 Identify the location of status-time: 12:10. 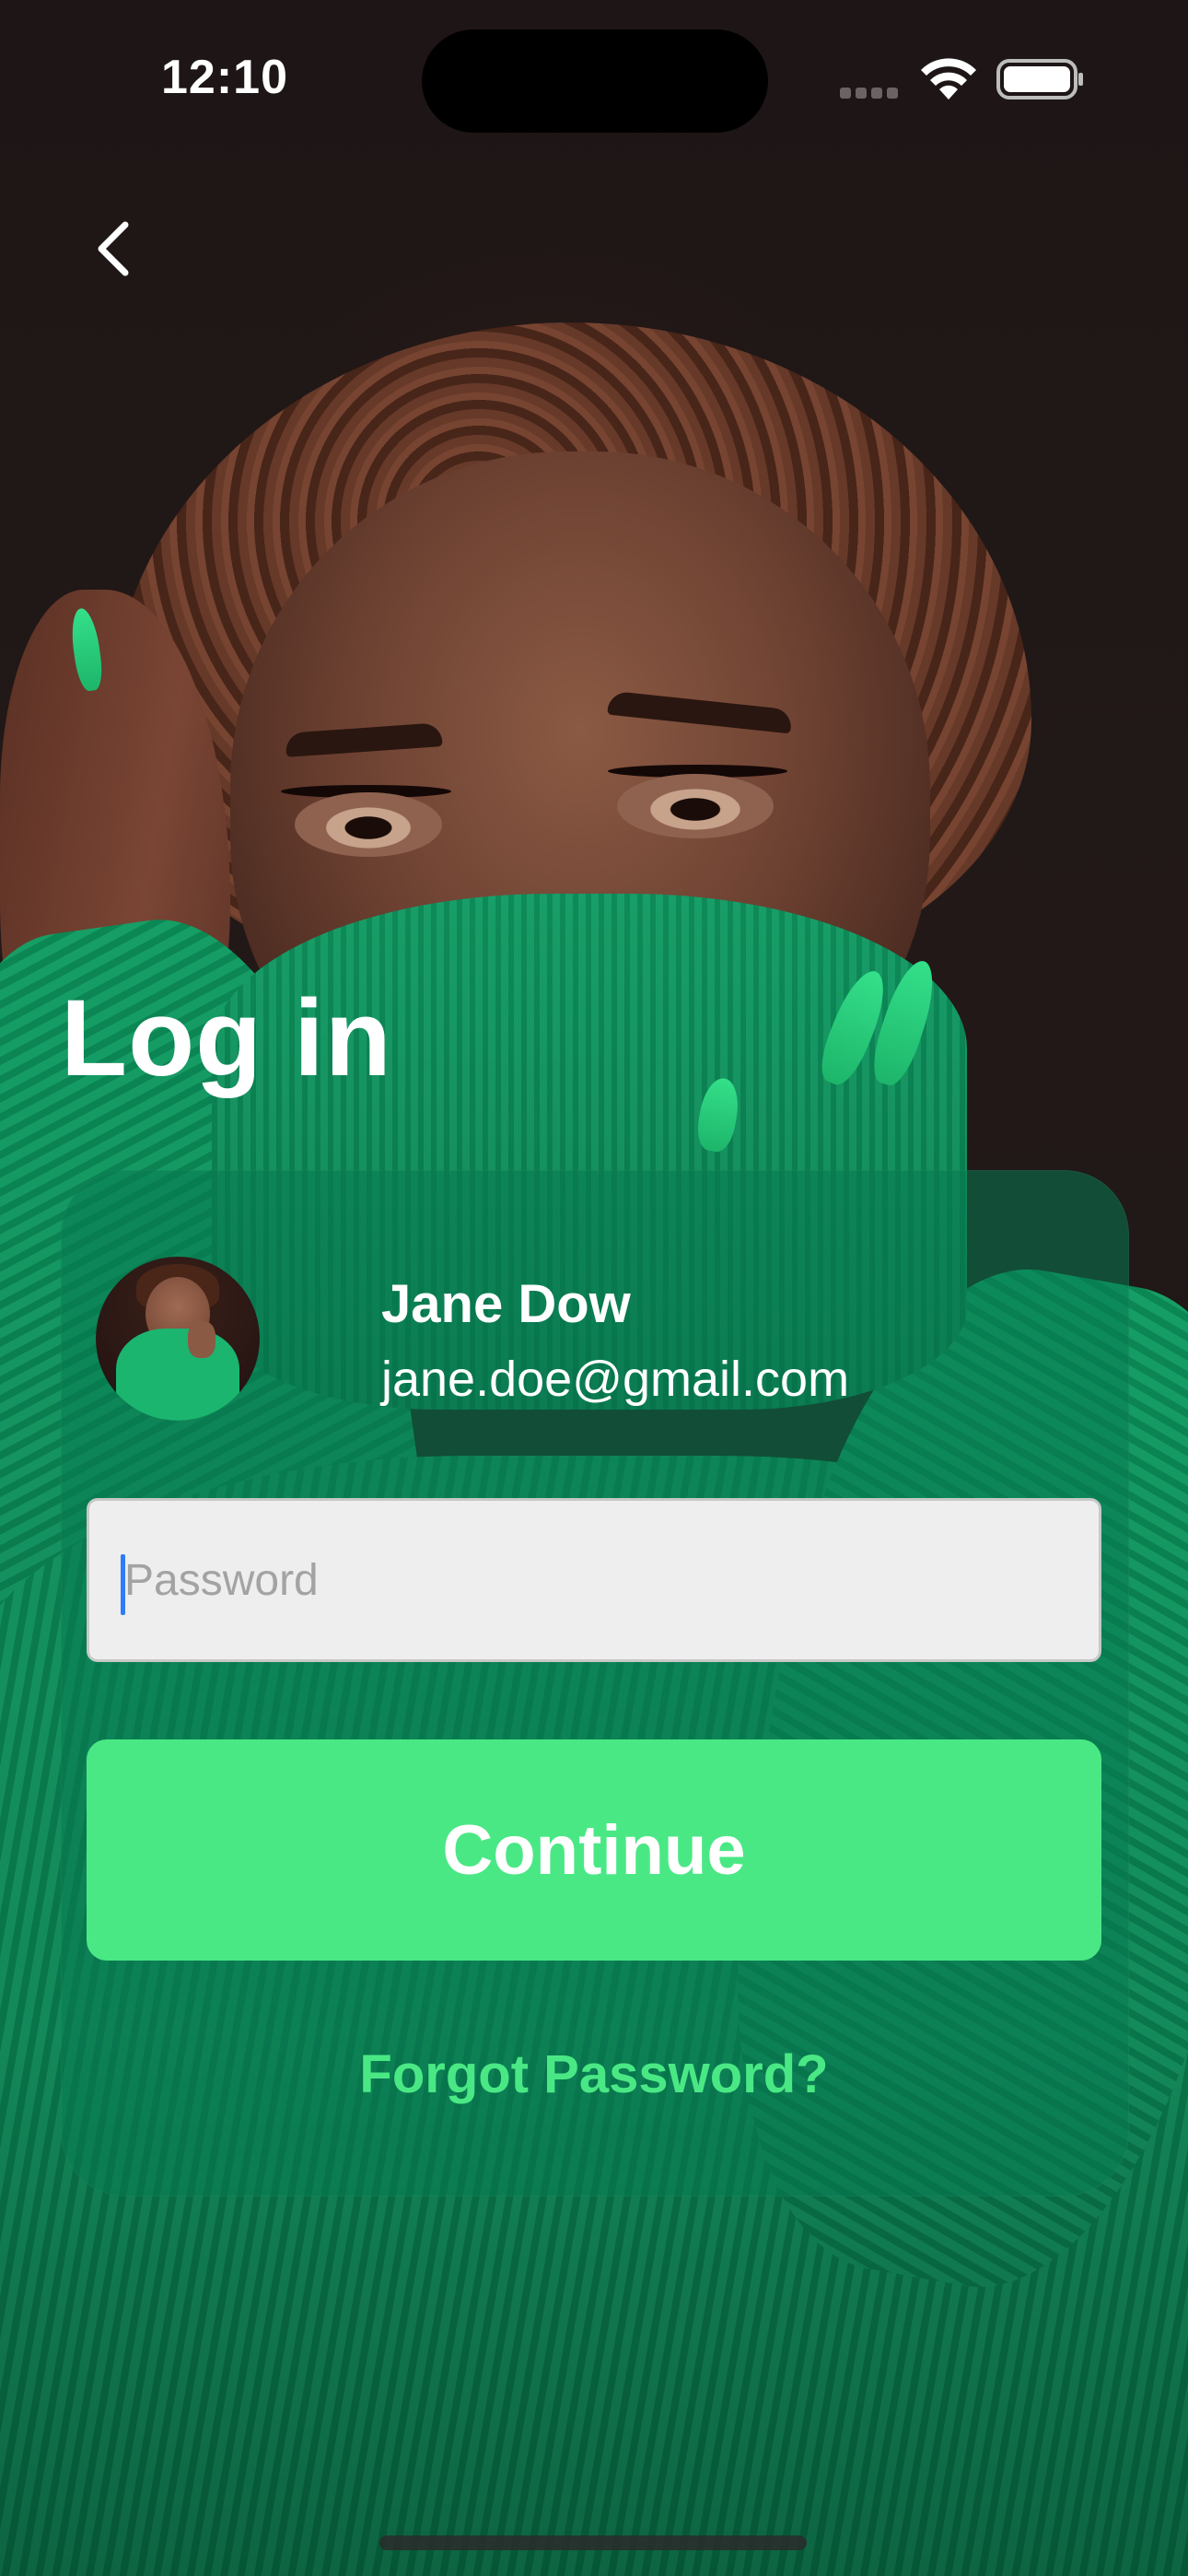
(224, 77).